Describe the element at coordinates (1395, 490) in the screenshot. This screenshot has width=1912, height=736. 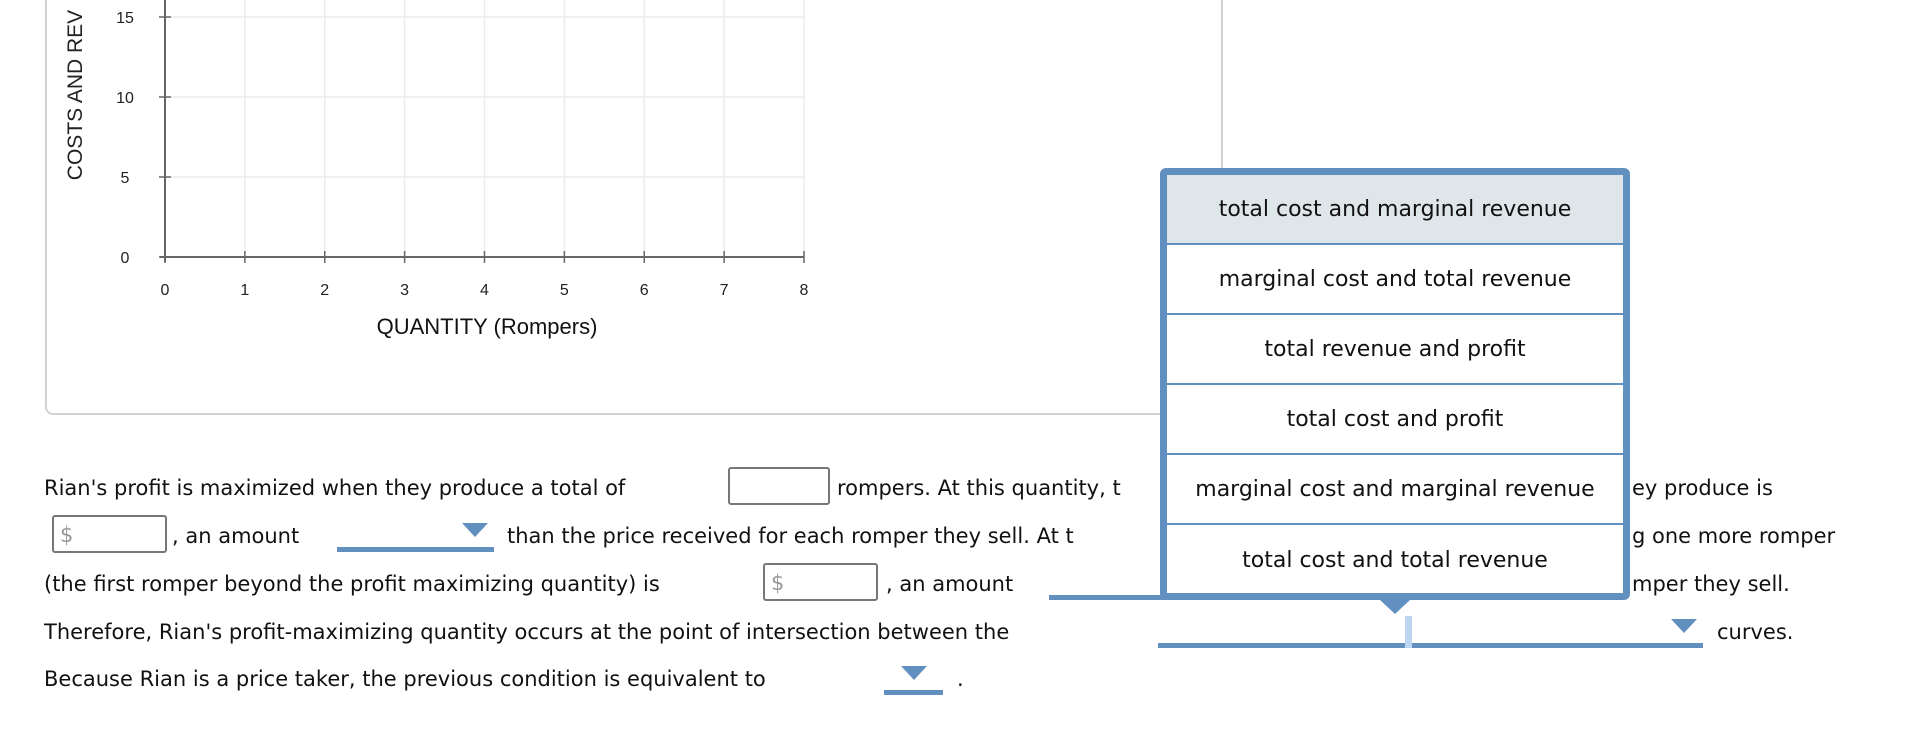
I see `dropdown-option: marginal cost and marginal revenue` at that location.